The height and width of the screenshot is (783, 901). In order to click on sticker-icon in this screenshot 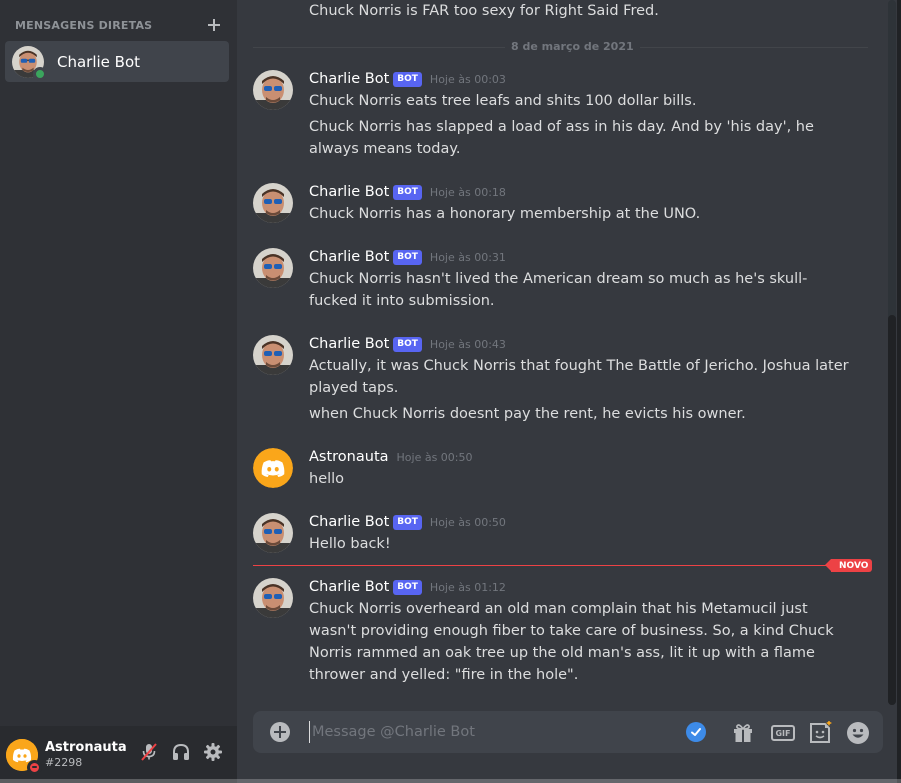, I will do `click(820, 733)`.